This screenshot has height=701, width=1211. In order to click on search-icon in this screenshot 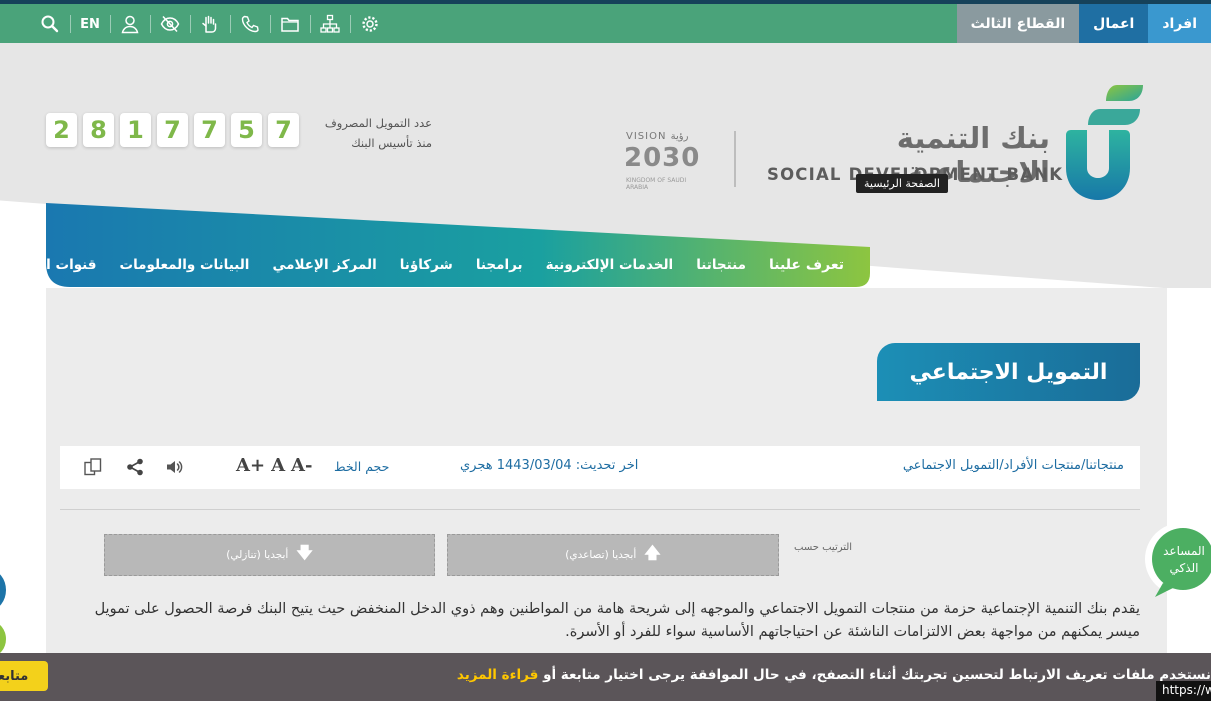, I will do `click(50, 24)`.